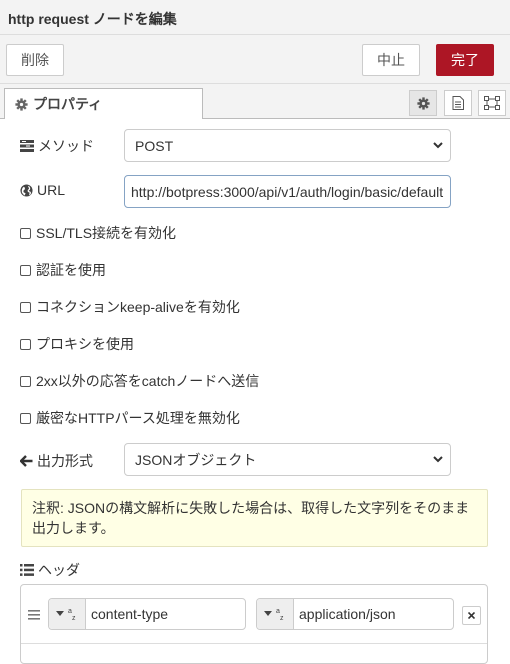 Image resolution: width=510 pixels, height=664 pixels. I want to click on keepalive-checkbox-label: コネクションkeep-aliveを有効化, so click(138, 307).